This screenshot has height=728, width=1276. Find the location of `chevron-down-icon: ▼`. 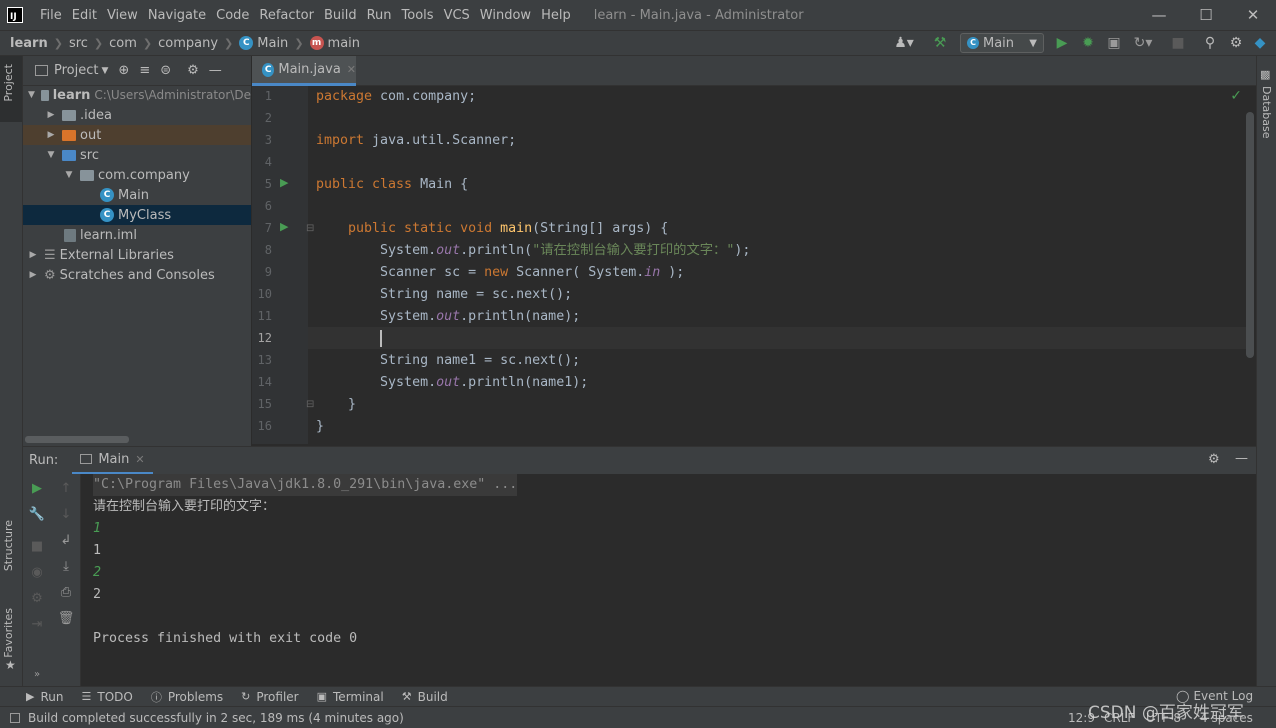

chevron-down-icon: ▼ is located at coordinates (104, 71).